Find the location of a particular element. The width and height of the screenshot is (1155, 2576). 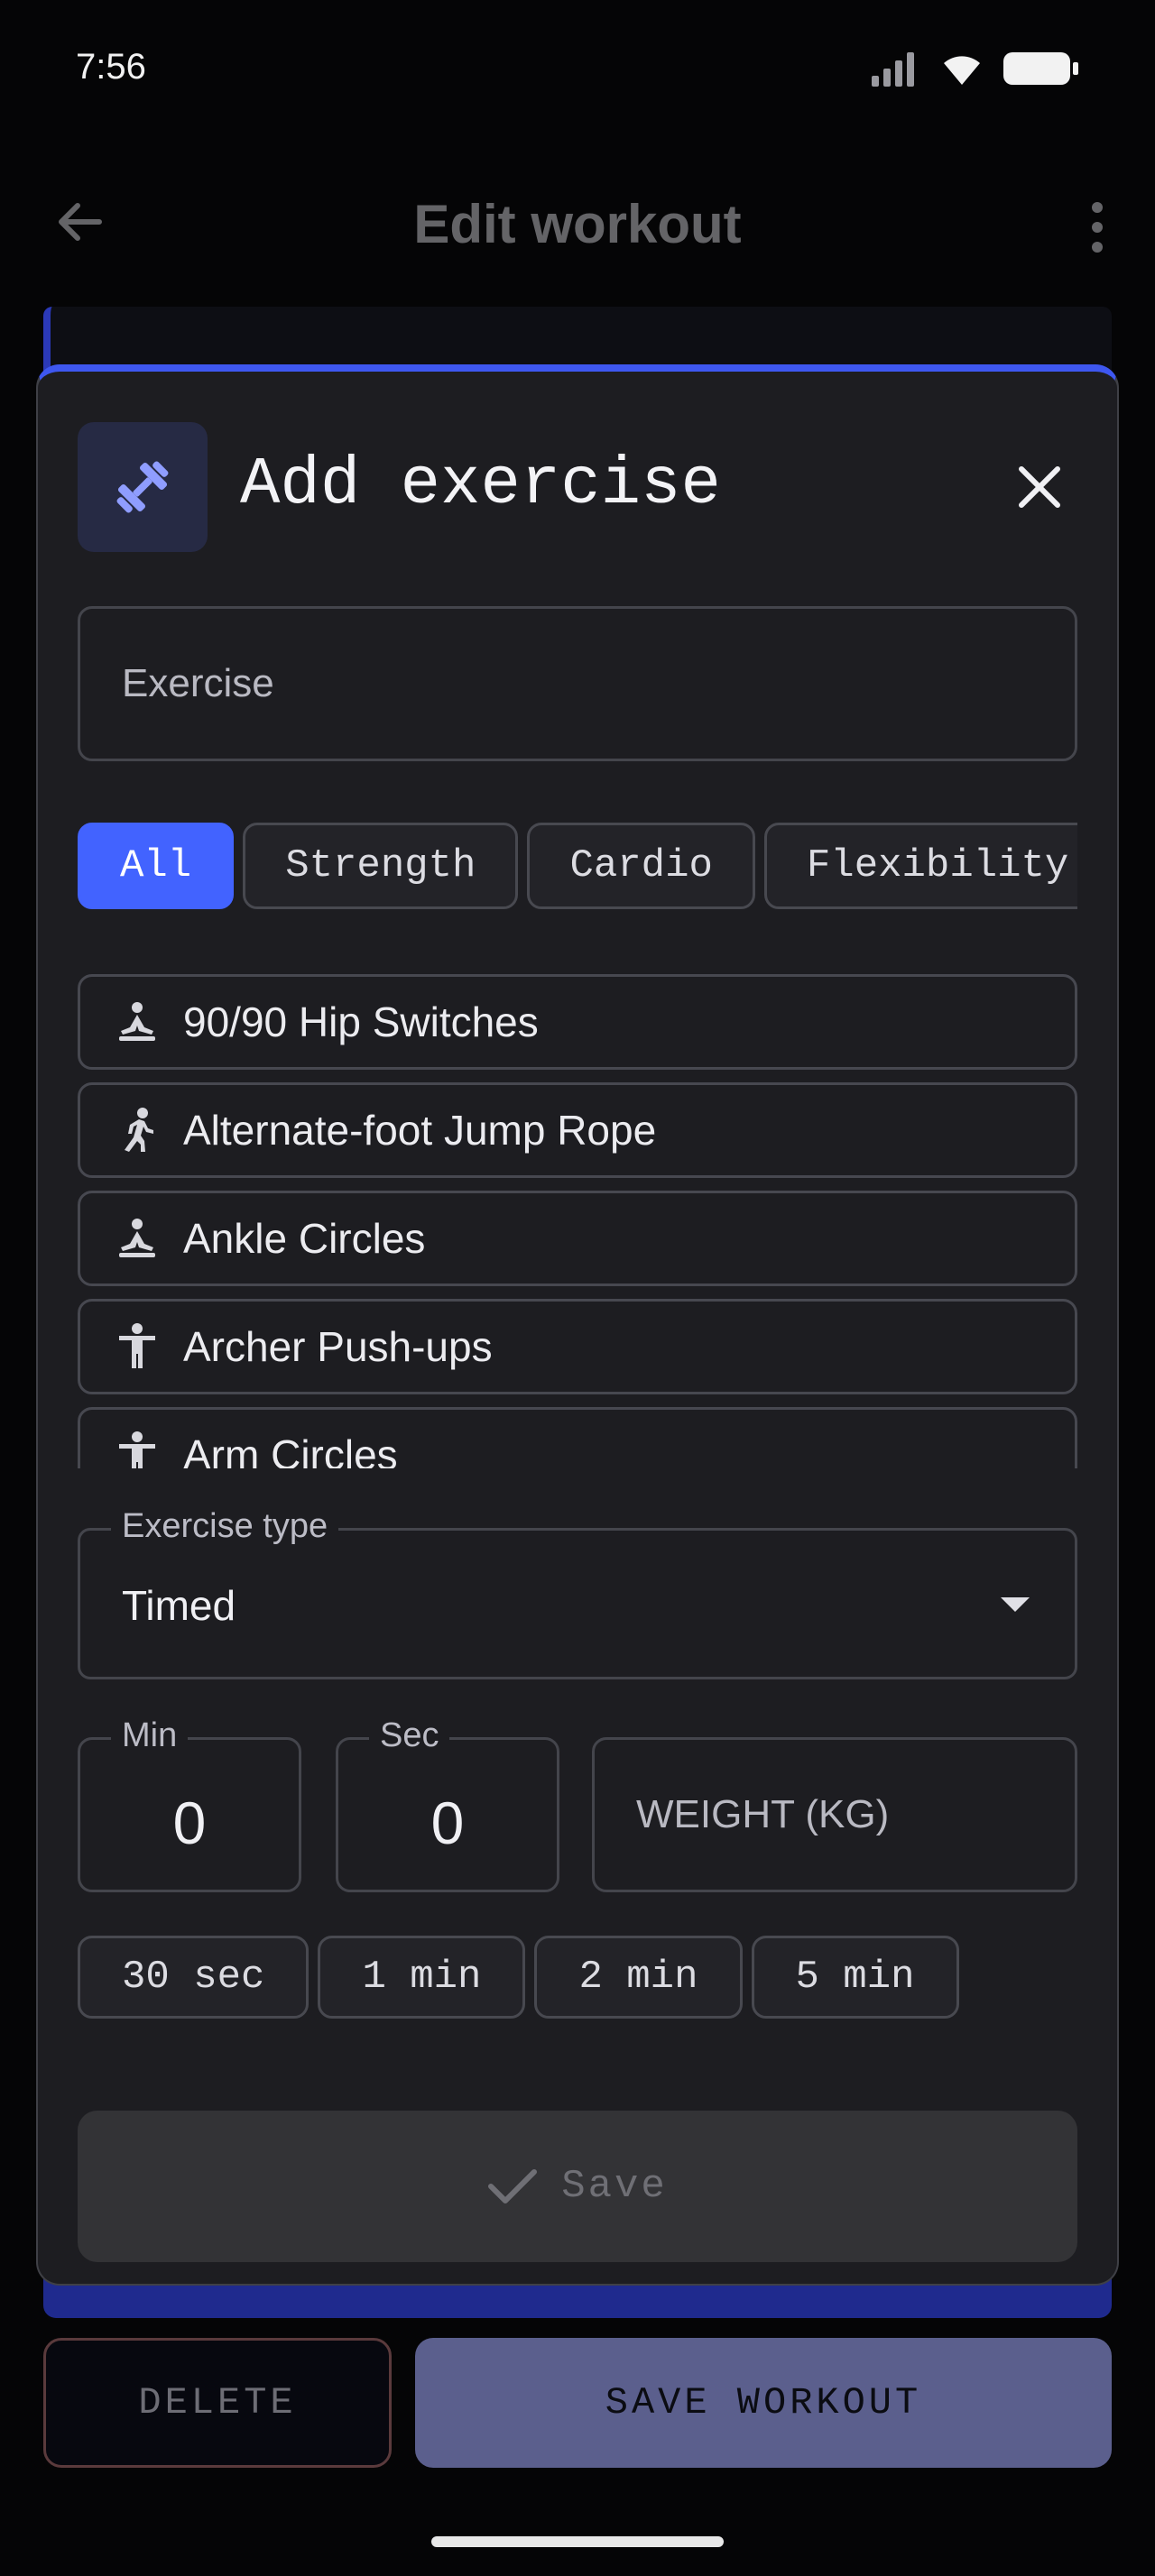

save-button: Save is located at coordinates (577, 2186).